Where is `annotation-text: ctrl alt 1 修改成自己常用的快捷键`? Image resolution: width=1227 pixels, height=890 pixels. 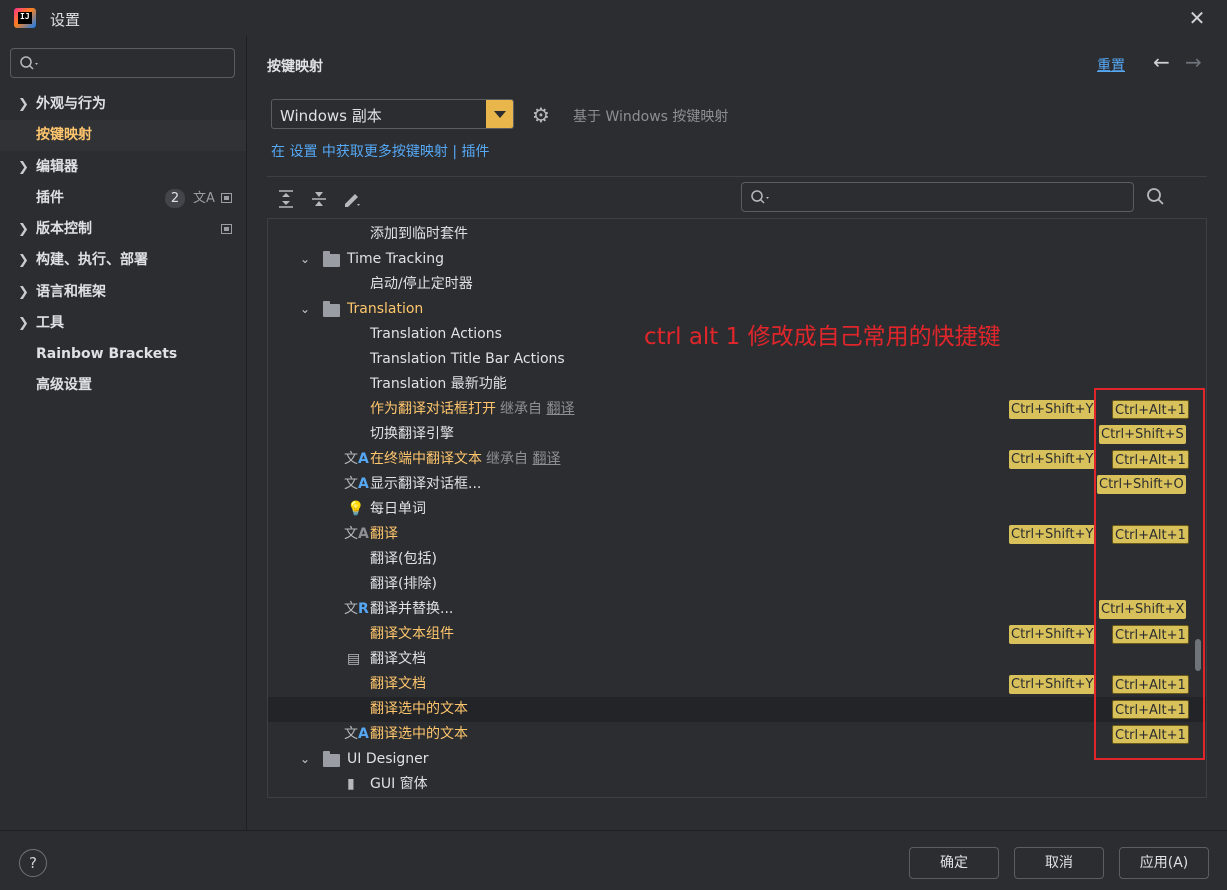
annotation-text: ctrl alt 1 修改成自己常用的快捷键 is located at coordinates (822, 337).